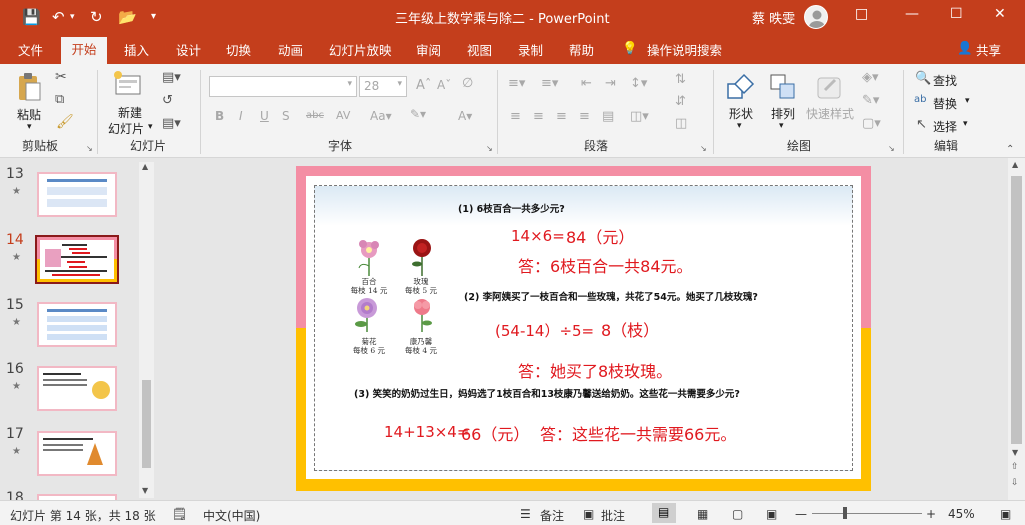 Image resolution: width=1025 pixels, height=525 pixels. Describe the element at coordinates (231, 515) in the screenshot. I see `language-indicator: 中文(中国)` at that location.